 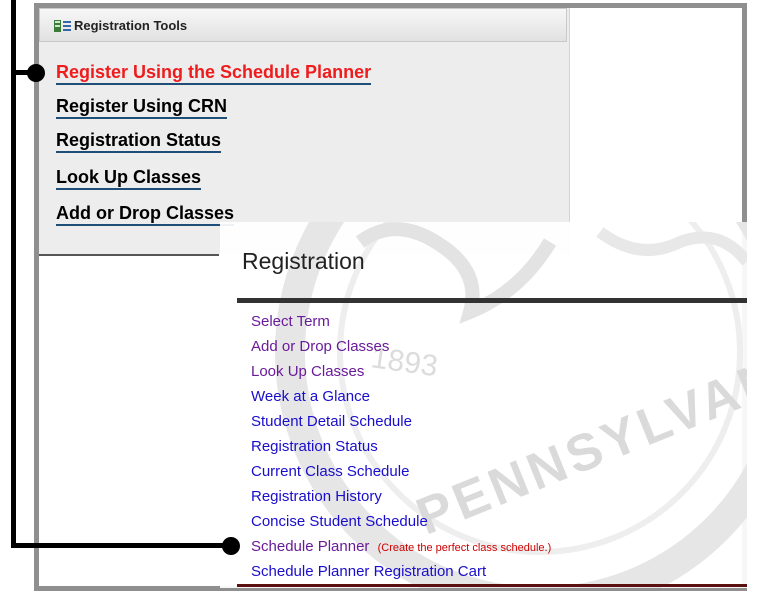 What do you see at coordinates (492, 585) in the screenshot?
I see `registration-bottom-rule` at bounding box center [492, 585].